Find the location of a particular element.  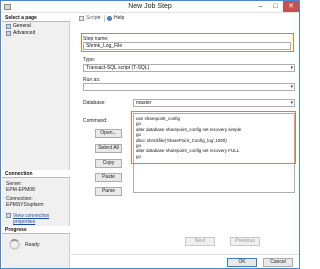

script-label: Script is located at coordinates (92, 18).